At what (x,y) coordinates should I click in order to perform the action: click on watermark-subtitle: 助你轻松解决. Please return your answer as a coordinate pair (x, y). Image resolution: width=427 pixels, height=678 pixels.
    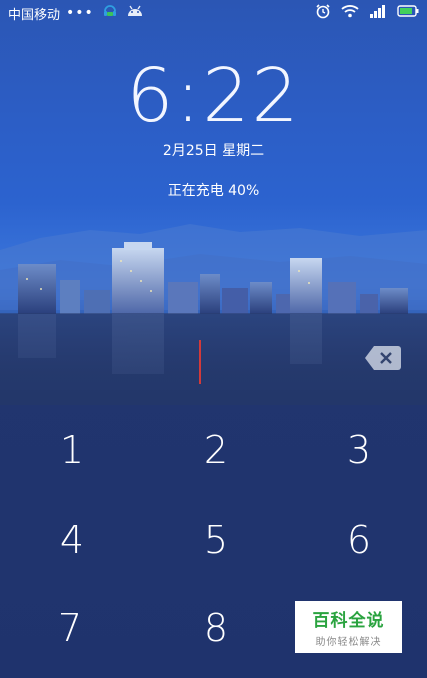
    Looking at the image, I should click on (348, 642).